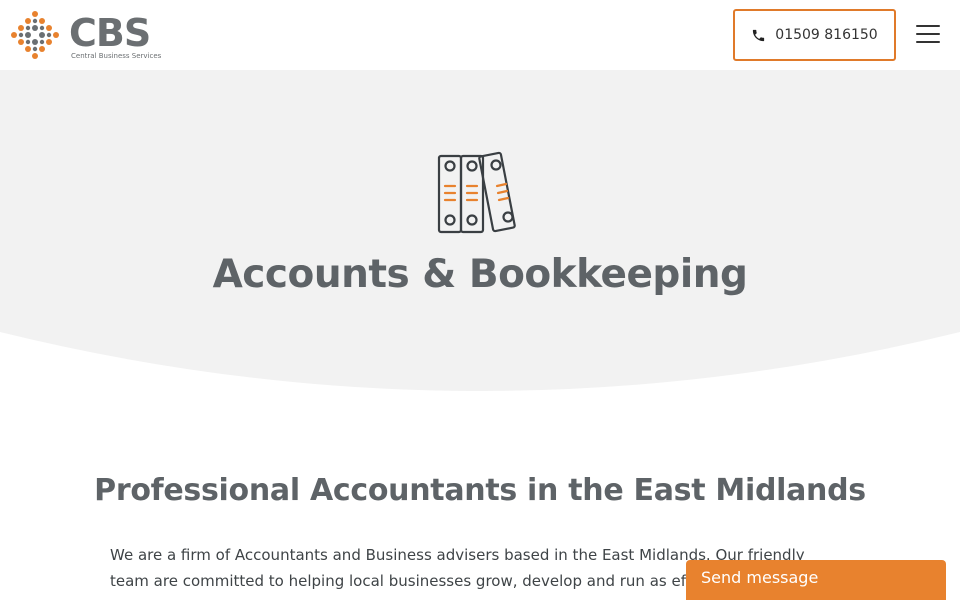  I want to click on phone-button: 01509 816150, so click(814, 35).